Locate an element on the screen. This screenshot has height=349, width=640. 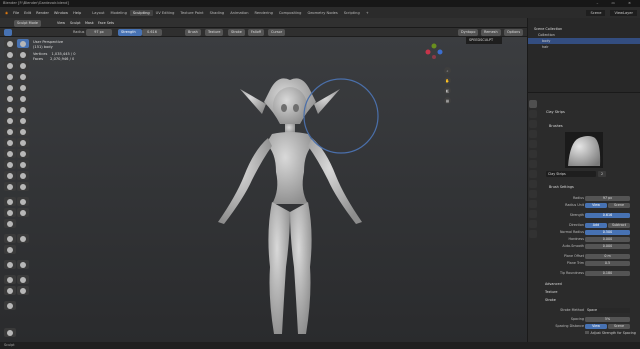
nudge-tool-icon is located at coordinates (23, 142).